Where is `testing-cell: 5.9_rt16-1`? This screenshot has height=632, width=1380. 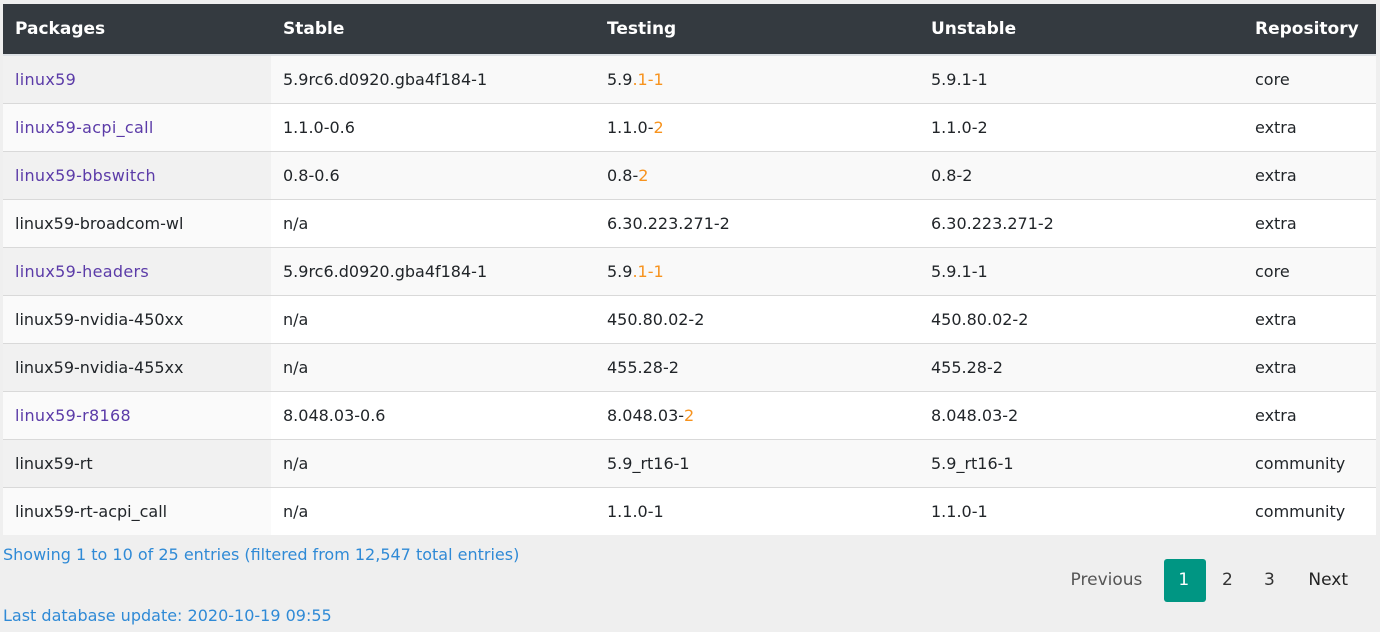
testing-cell: 5.9_rt16-1 is located at coordinates (757, 463).